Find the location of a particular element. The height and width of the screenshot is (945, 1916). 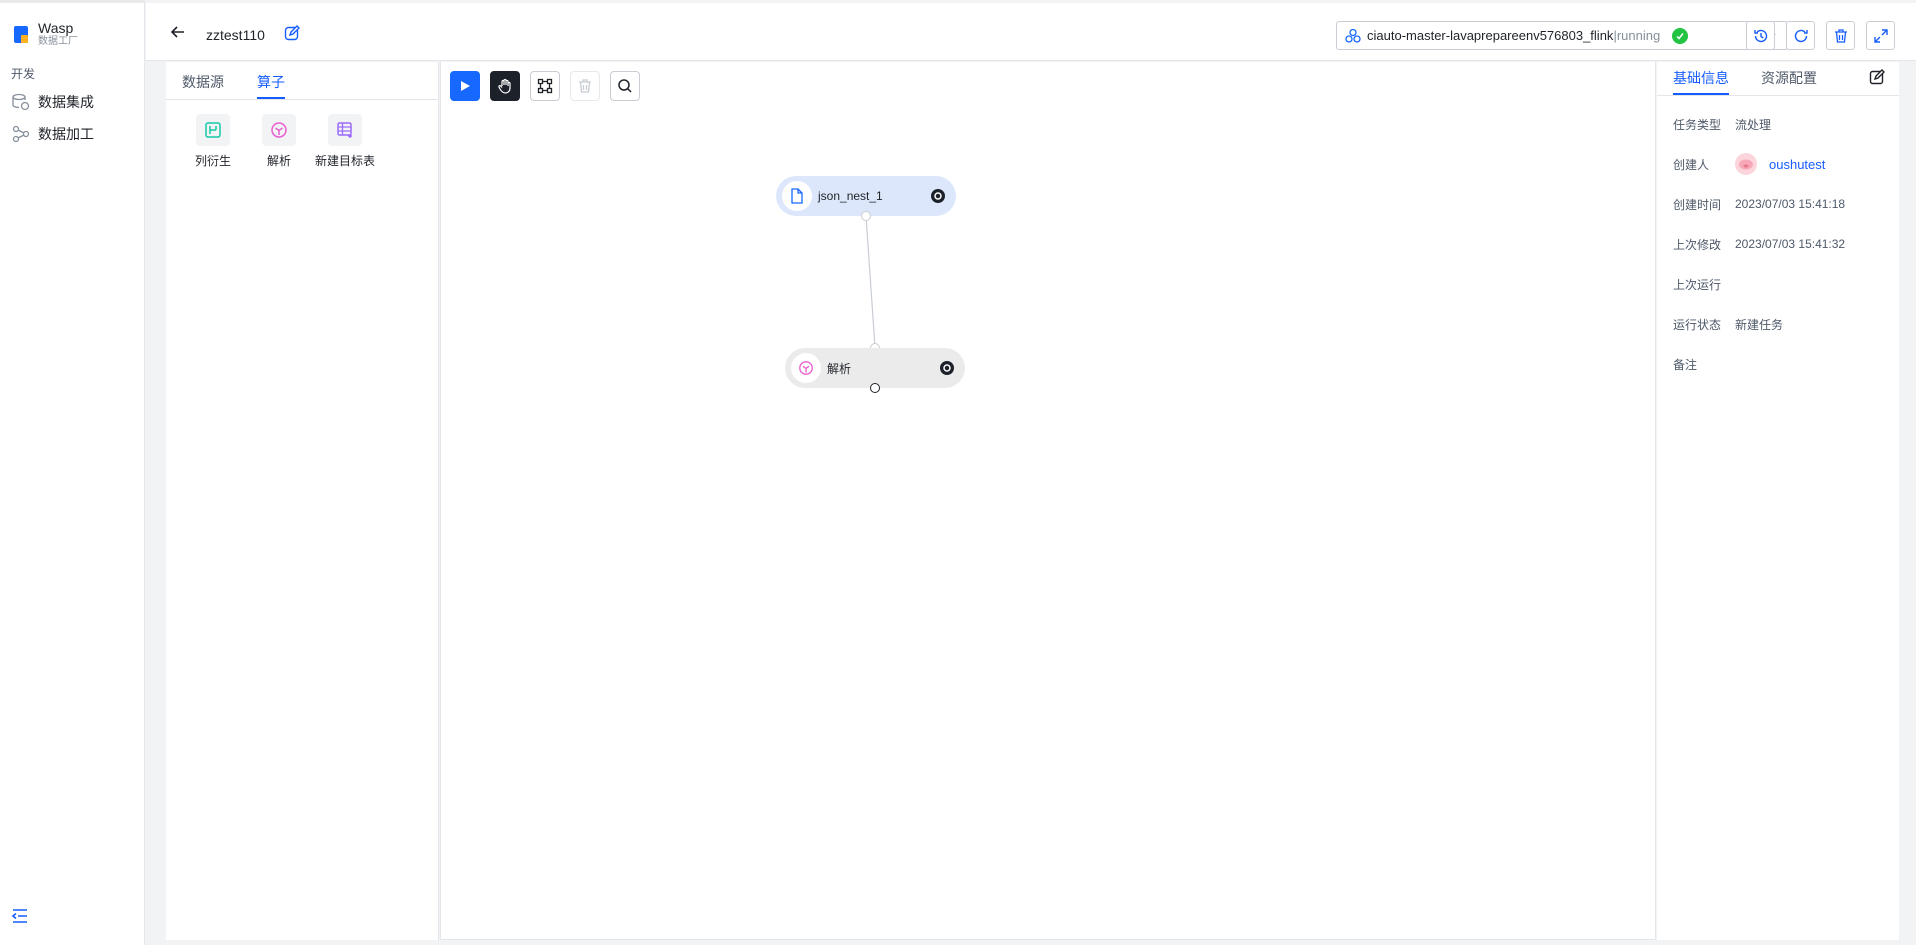

data-processing-icon is located at coordinates (21, 134).